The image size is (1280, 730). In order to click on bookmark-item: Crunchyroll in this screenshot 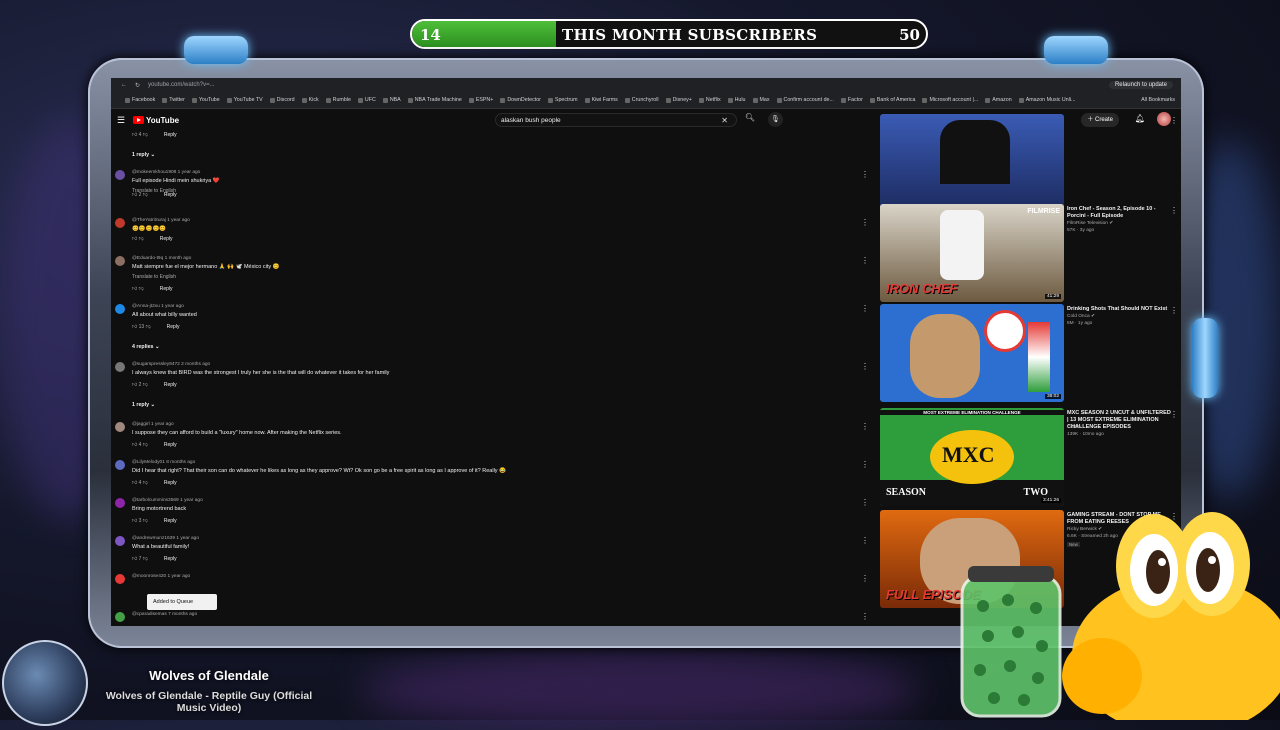, I will do `click(641, 100)`.